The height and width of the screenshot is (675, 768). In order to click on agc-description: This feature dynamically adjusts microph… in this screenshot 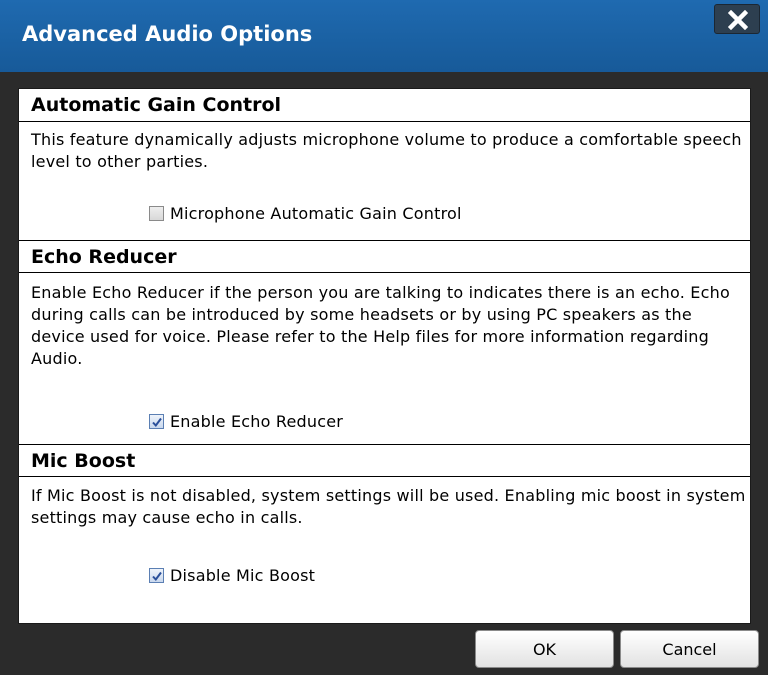, I will do `click(386, 150)`.